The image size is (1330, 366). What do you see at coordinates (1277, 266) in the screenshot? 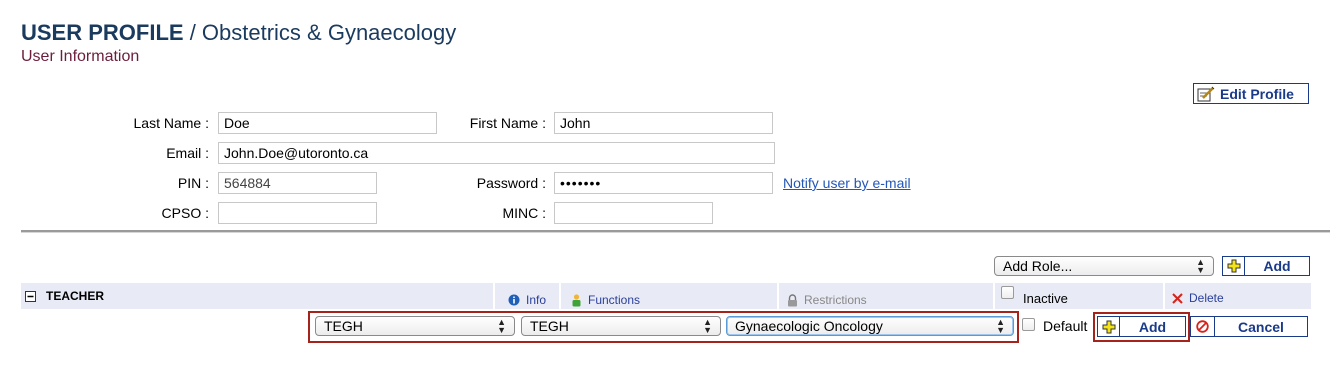
I see `add-role-label: Add` at bounding box center [1277, 266].